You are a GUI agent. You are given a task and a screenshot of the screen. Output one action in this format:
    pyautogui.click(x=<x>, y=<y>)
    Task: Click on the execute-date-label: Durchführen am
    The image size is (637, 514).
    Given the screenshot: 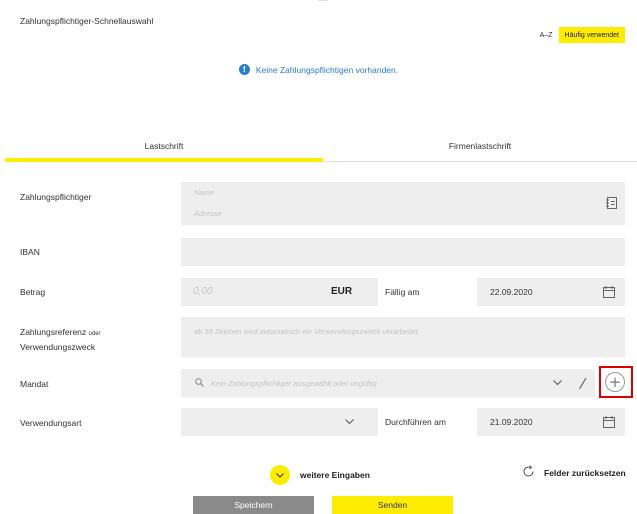 What is the action you would take?
    pyautogui.click(x=415, y=422)
    